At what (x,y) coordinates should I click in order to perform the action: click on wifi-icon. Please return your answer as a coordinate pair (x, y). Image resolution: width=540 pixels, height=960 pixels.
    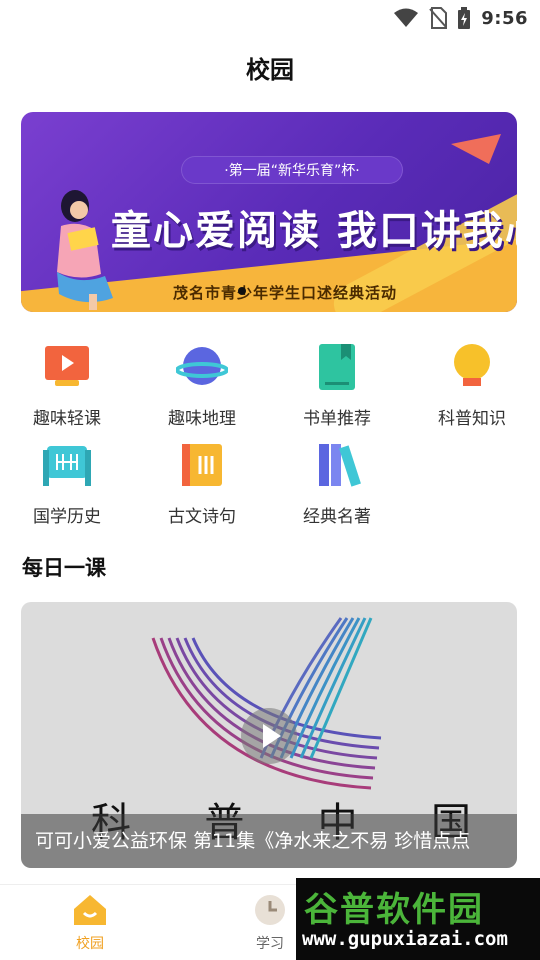
    Looking at the image, I should click on (406, 17).